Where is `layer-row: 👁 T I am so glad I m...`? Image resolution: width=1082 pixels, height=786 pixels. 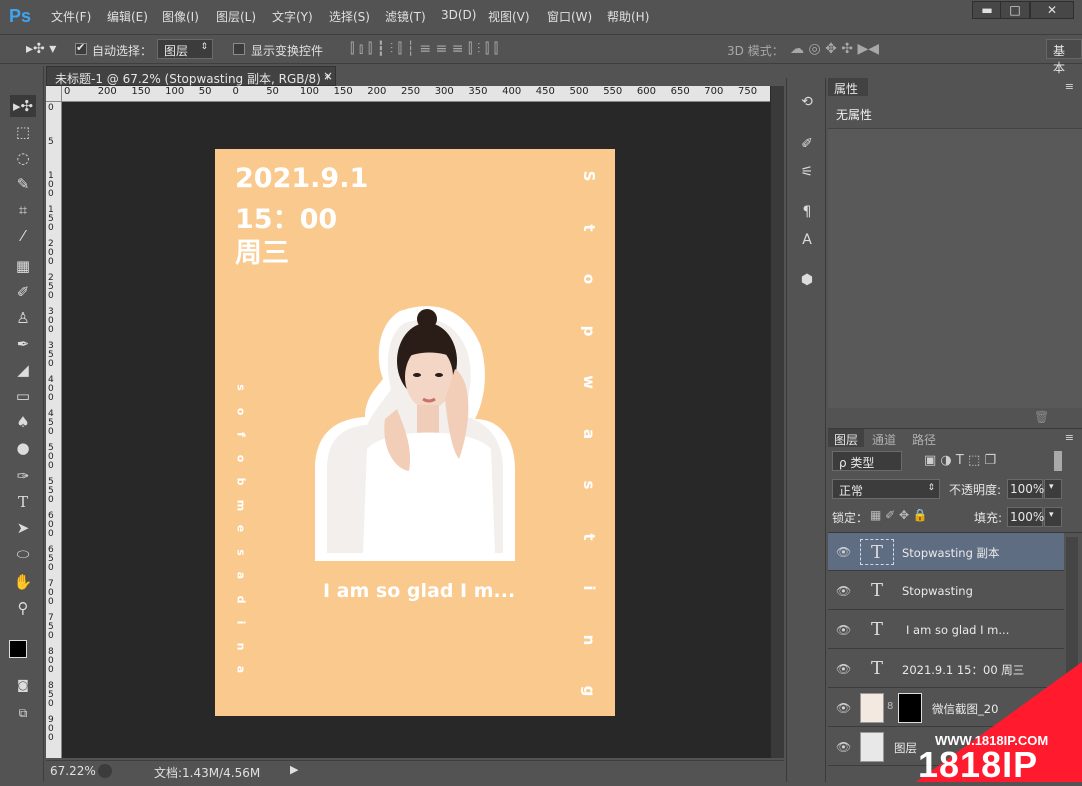
layer-row: 👁 T I am so glad I m... is located at coordinates (946, 630).